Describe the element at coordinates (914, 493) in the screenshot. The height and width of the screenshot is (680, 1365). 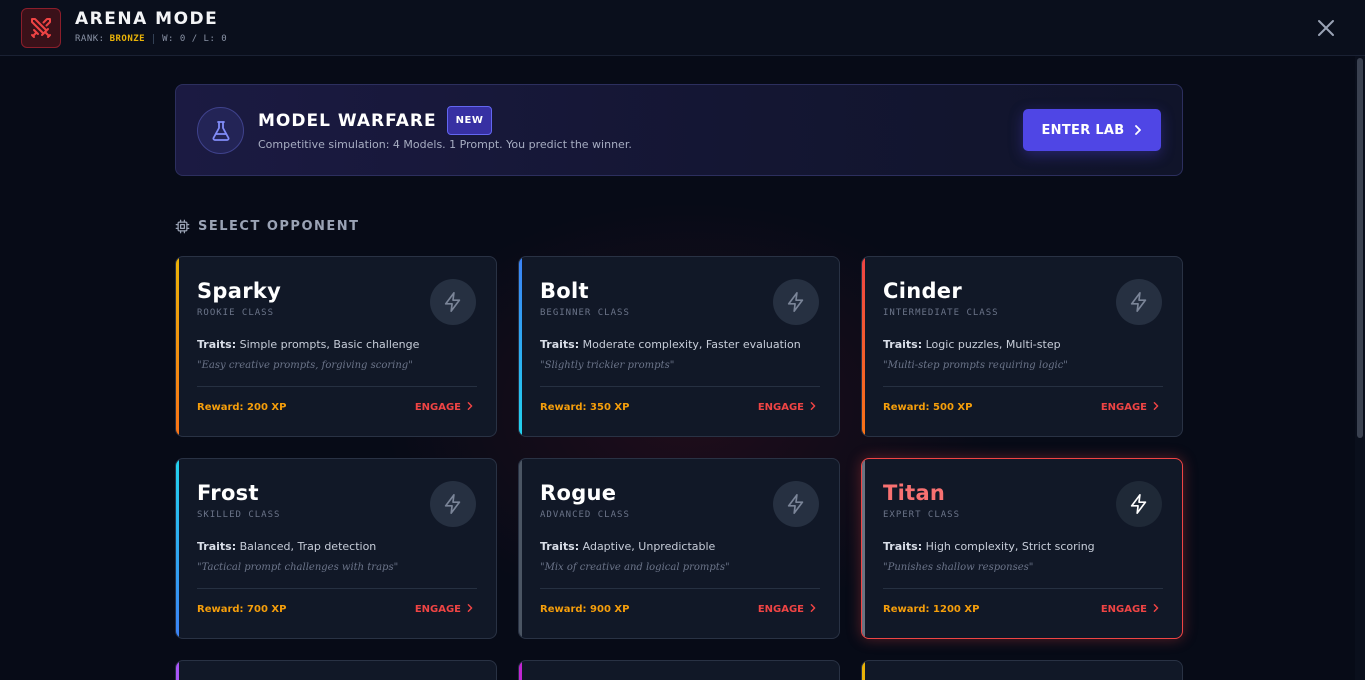
I see `opponent-name: Titan` at that location.